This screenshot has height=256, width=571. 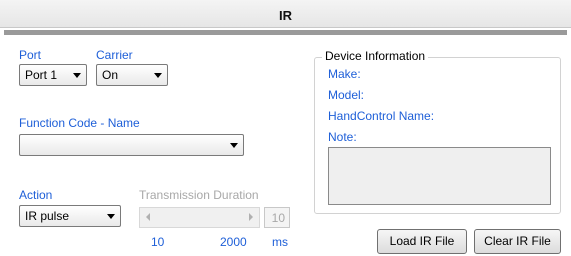 What do you see at coordinates (47, 216) in the screenshot?
I see `action-select-value: IR pulse` at bounding box center [47, 216].